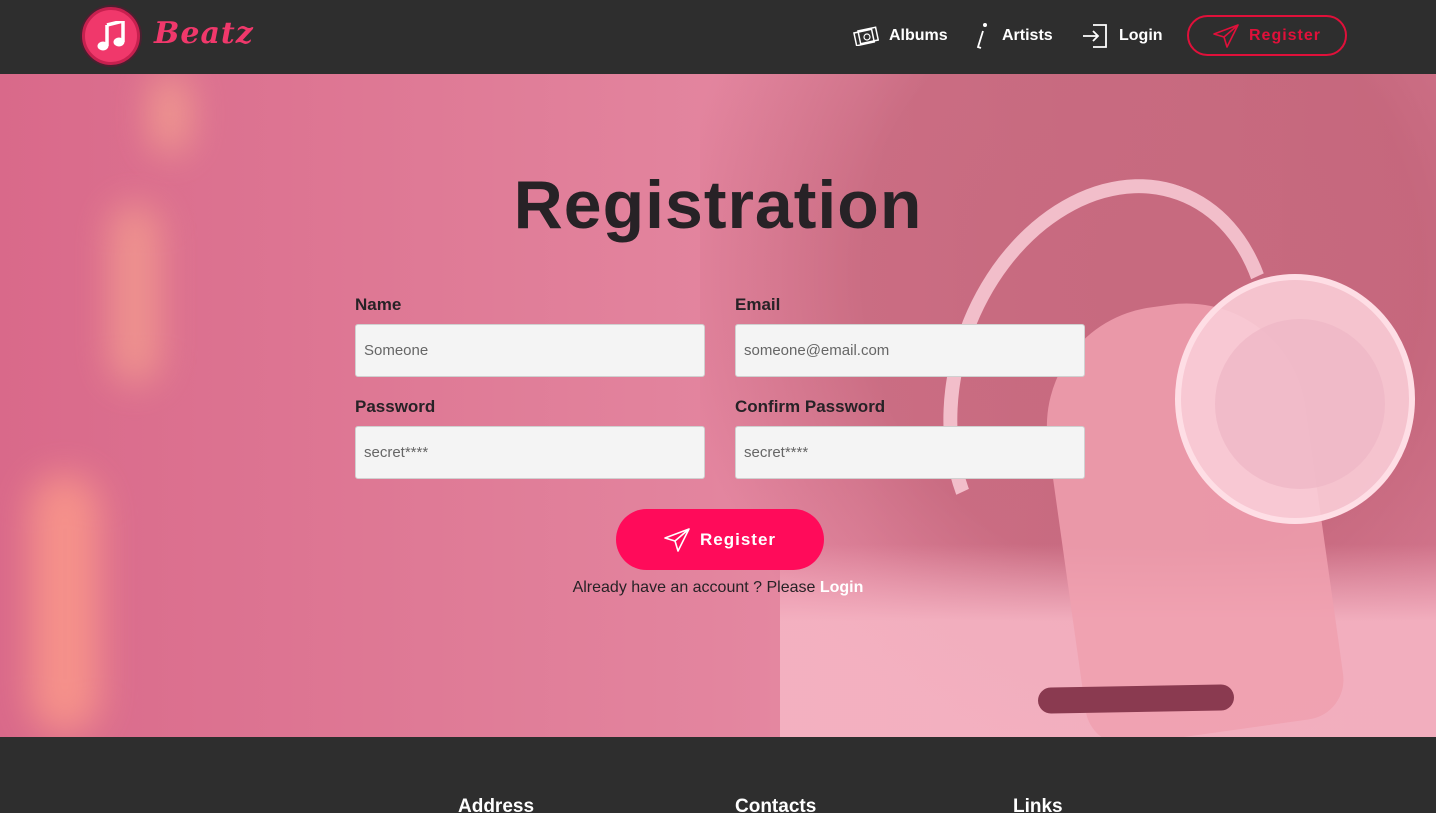  I want to click on nav-albums: Albums, so click(900, 36).